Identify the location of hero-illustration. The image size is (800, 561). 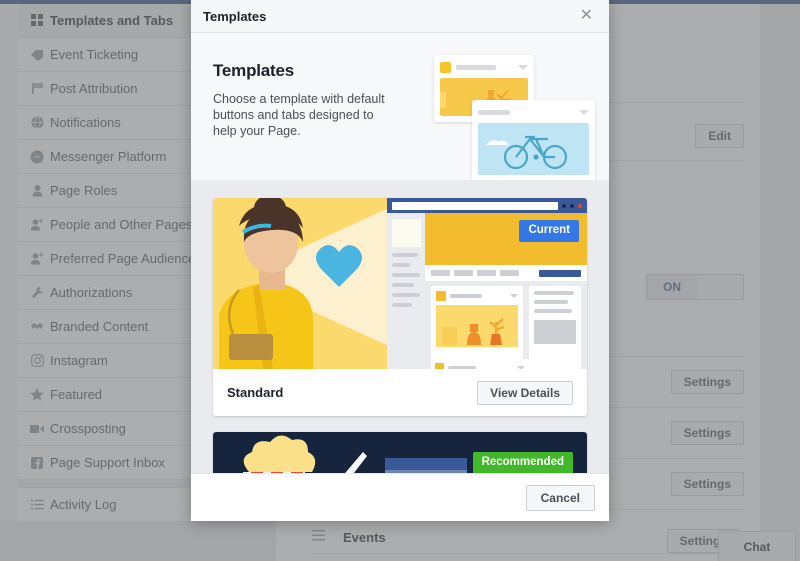
(516, 117).